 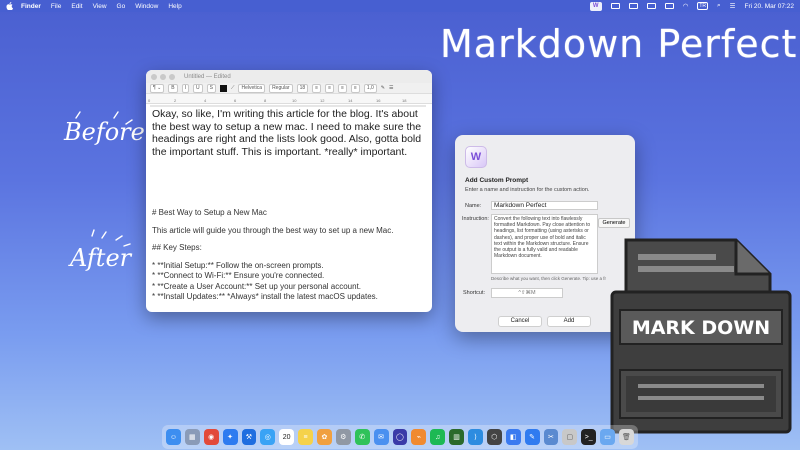 I want to click on dock-messages-icon: ✎, so click(x=532, y=437).